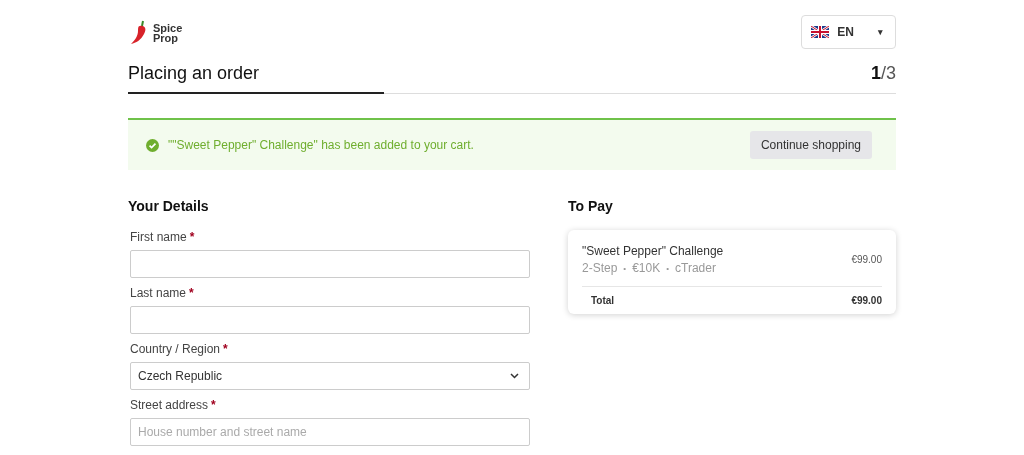 The image size is (1024, 455). What do you see at coordinates (169, 206) in the screenshot?
I see `section-heading: Your Details` at bounding box center [169, 206].